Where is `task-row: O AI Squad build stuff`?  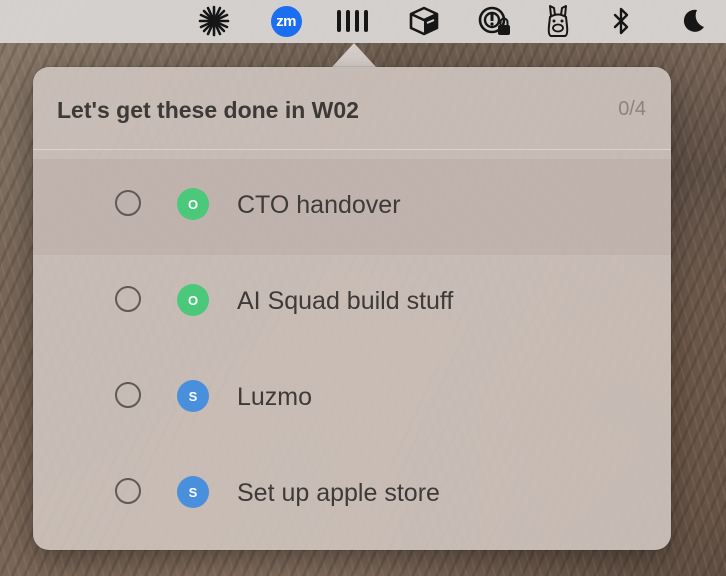 task-row: O AI Squad build stuff is located at coordinates (352, 303).